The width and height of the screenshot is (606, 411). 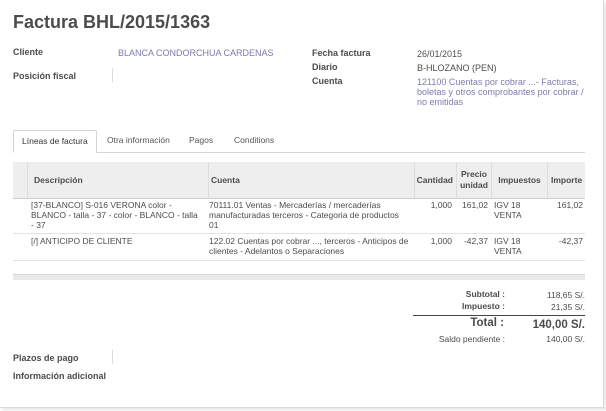 I want to click on tax-label: Impuesto :, so click(x=483, y=306).